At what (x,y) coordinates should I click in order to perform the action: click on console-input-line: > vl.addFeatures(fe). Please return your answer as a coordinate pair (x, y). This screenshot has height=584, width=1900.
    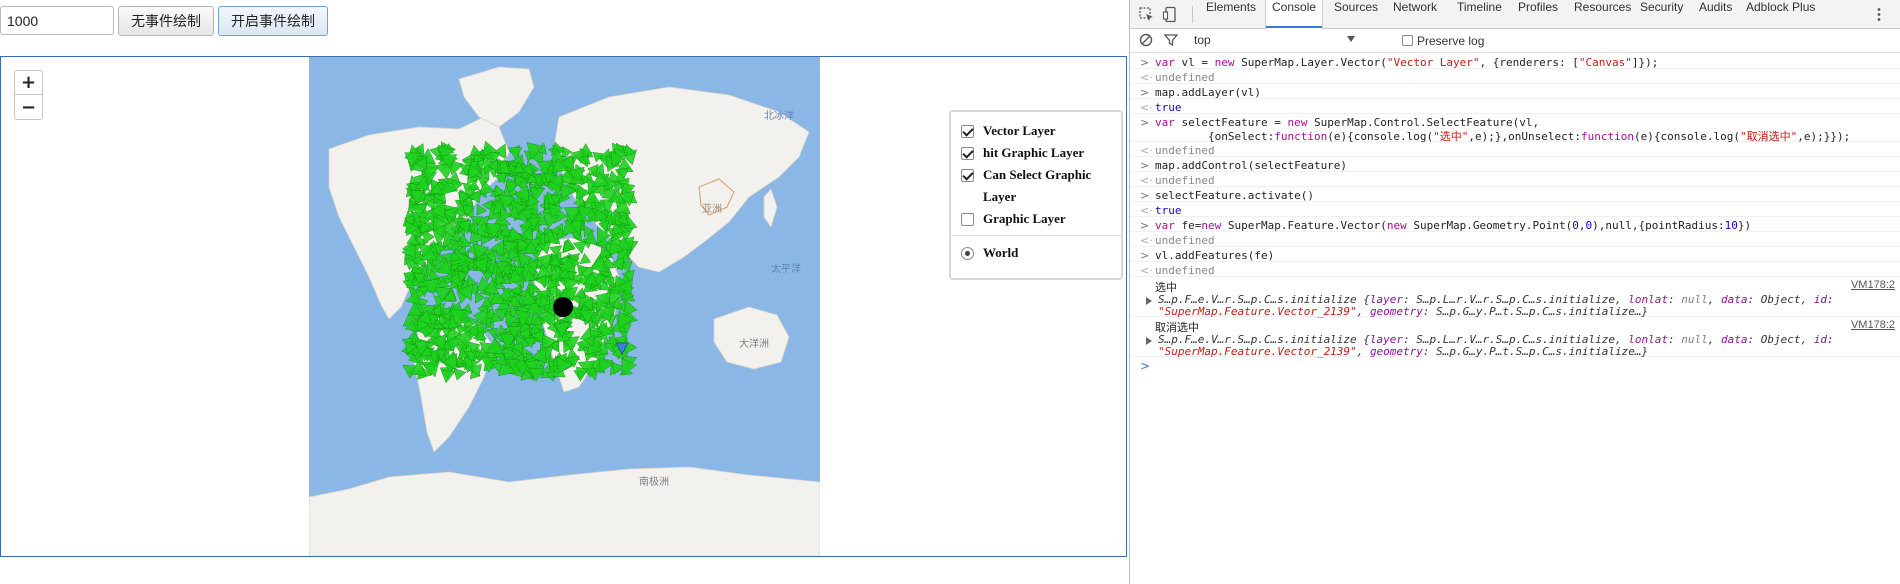
    Looking at the image, I should click on (1515, 254).